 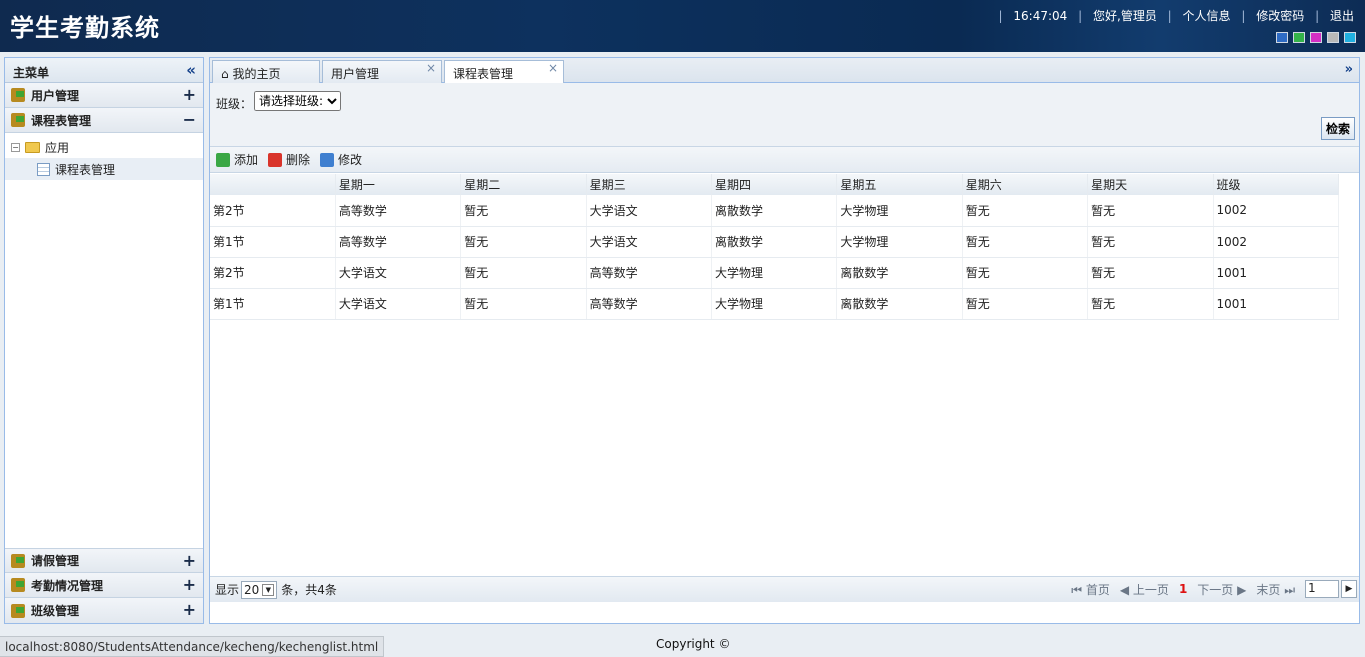 I want to click on edit-icon, so click(x=327, y=159).